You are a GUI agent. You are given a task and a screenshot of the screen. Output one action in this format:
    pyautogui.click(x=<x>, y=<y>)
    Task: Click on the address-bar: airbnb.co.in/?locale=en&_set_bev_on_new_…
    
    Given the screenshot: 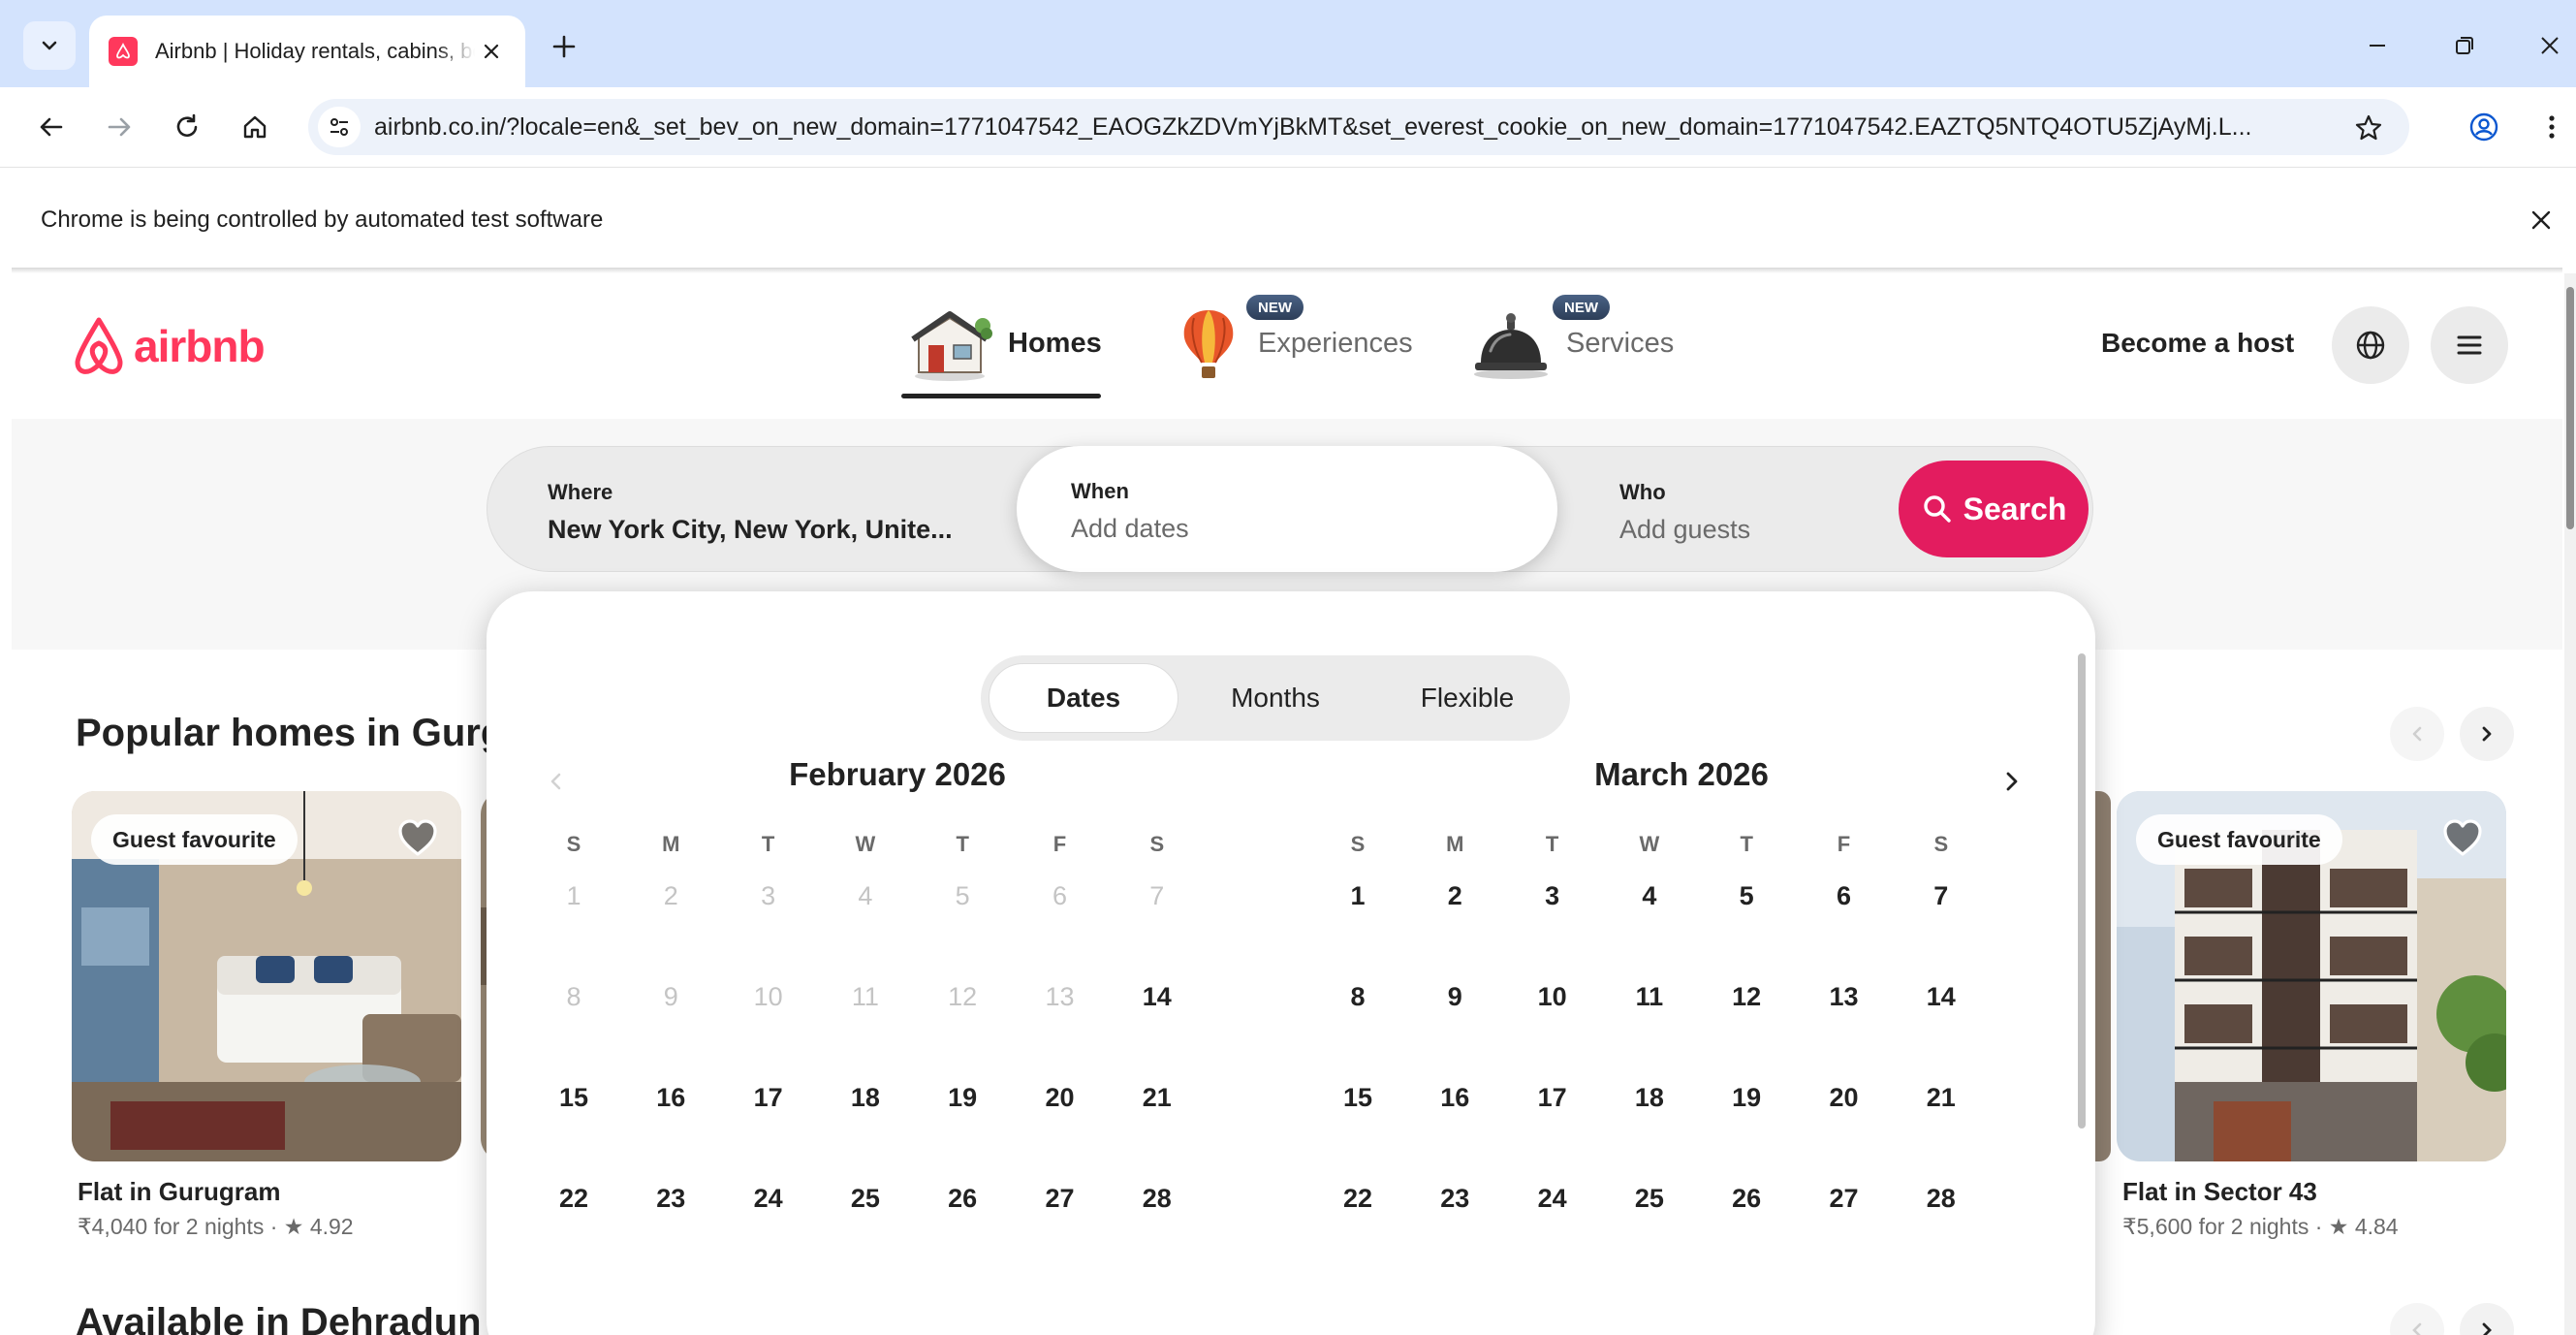 What is the action you would take?
    pyautogui.click(x=1358, y=127)
    